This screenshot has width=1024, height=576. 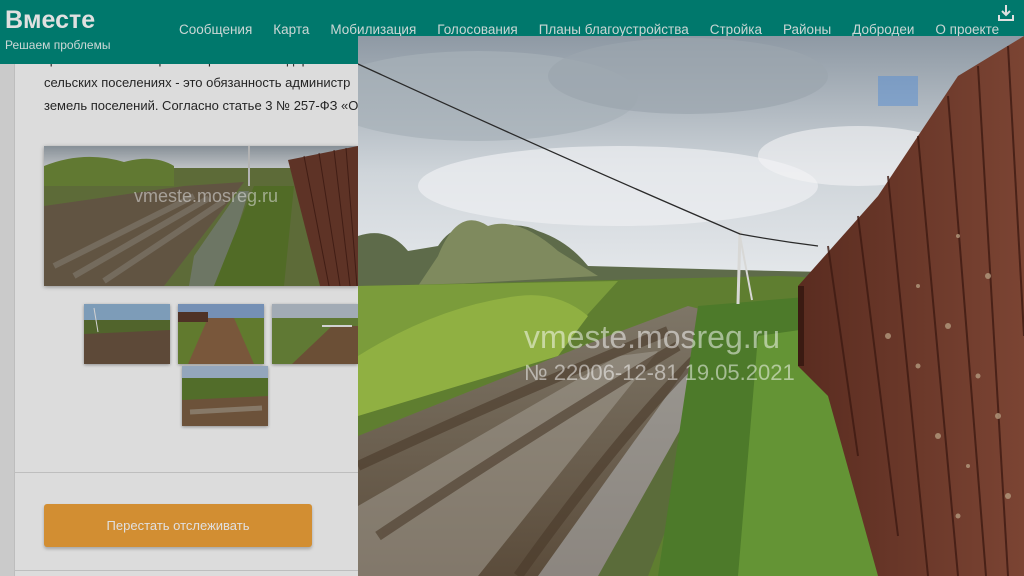 What do you see at coordinates (659, 372) in the screenshot?
I see `lightbox-watermark-meta: № 22006-12-81 19.05.2021` at bounding box center [659, 372].